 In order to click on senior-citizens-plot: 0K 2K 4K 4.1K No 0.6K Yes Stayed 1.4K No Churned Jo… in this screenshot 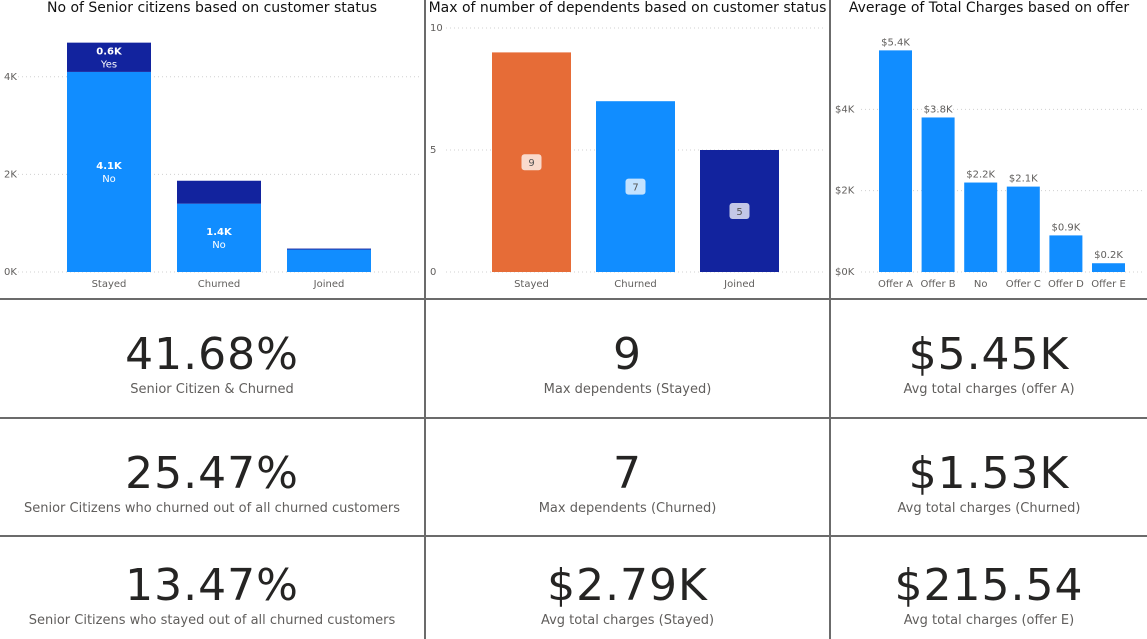, I will do `click(212, 166)`.